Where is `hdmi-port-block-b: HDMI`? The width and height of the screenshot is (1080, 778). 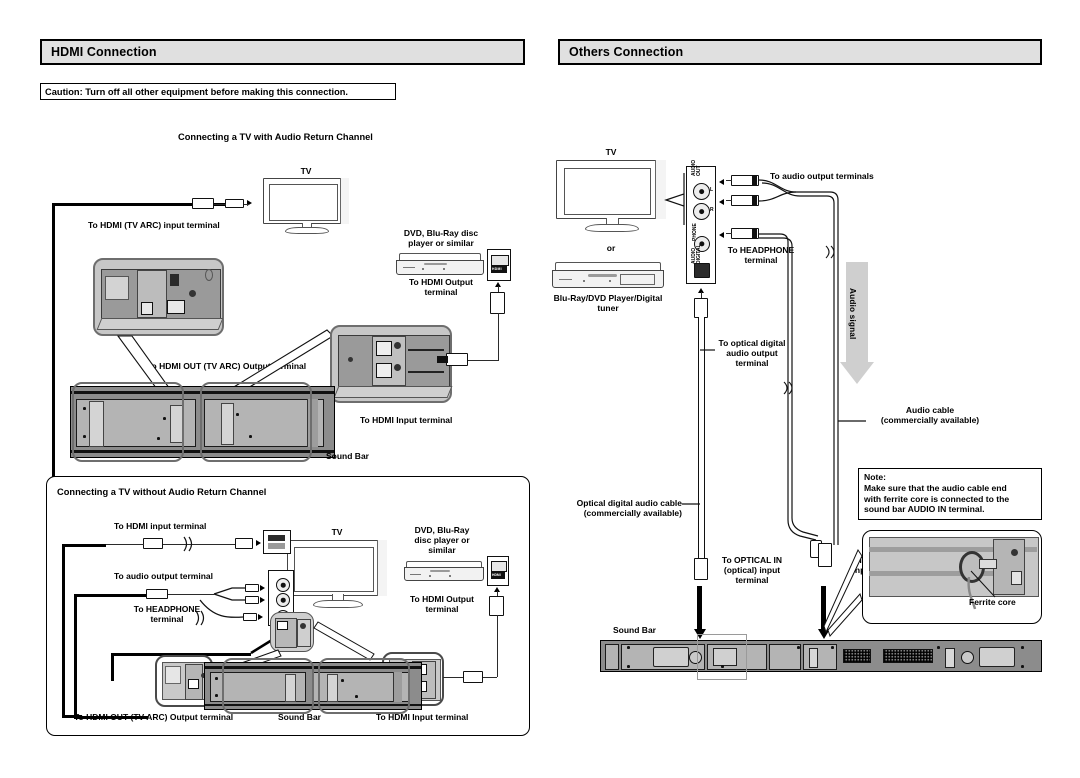 hdmi-port-block-b: HDMI is located at coordinates (498, 571).